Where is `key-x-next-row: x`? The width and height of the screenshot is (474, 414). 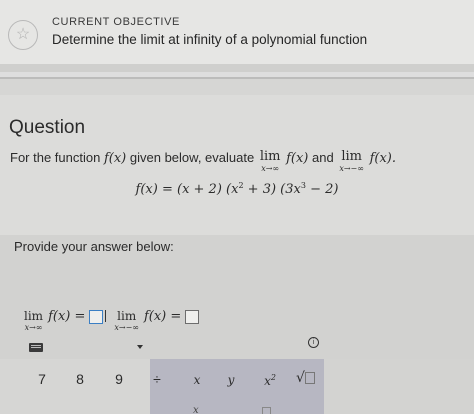 key-x-next-row: x is located at coordinates (196, 409).